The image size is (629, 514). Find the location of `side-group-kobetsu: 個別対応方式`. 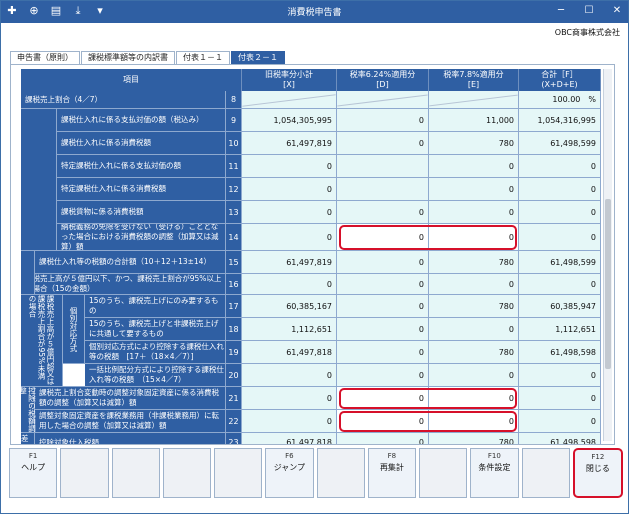

side-group-kobetsu: 個別対応方式 is located at coordinates (74, 329).